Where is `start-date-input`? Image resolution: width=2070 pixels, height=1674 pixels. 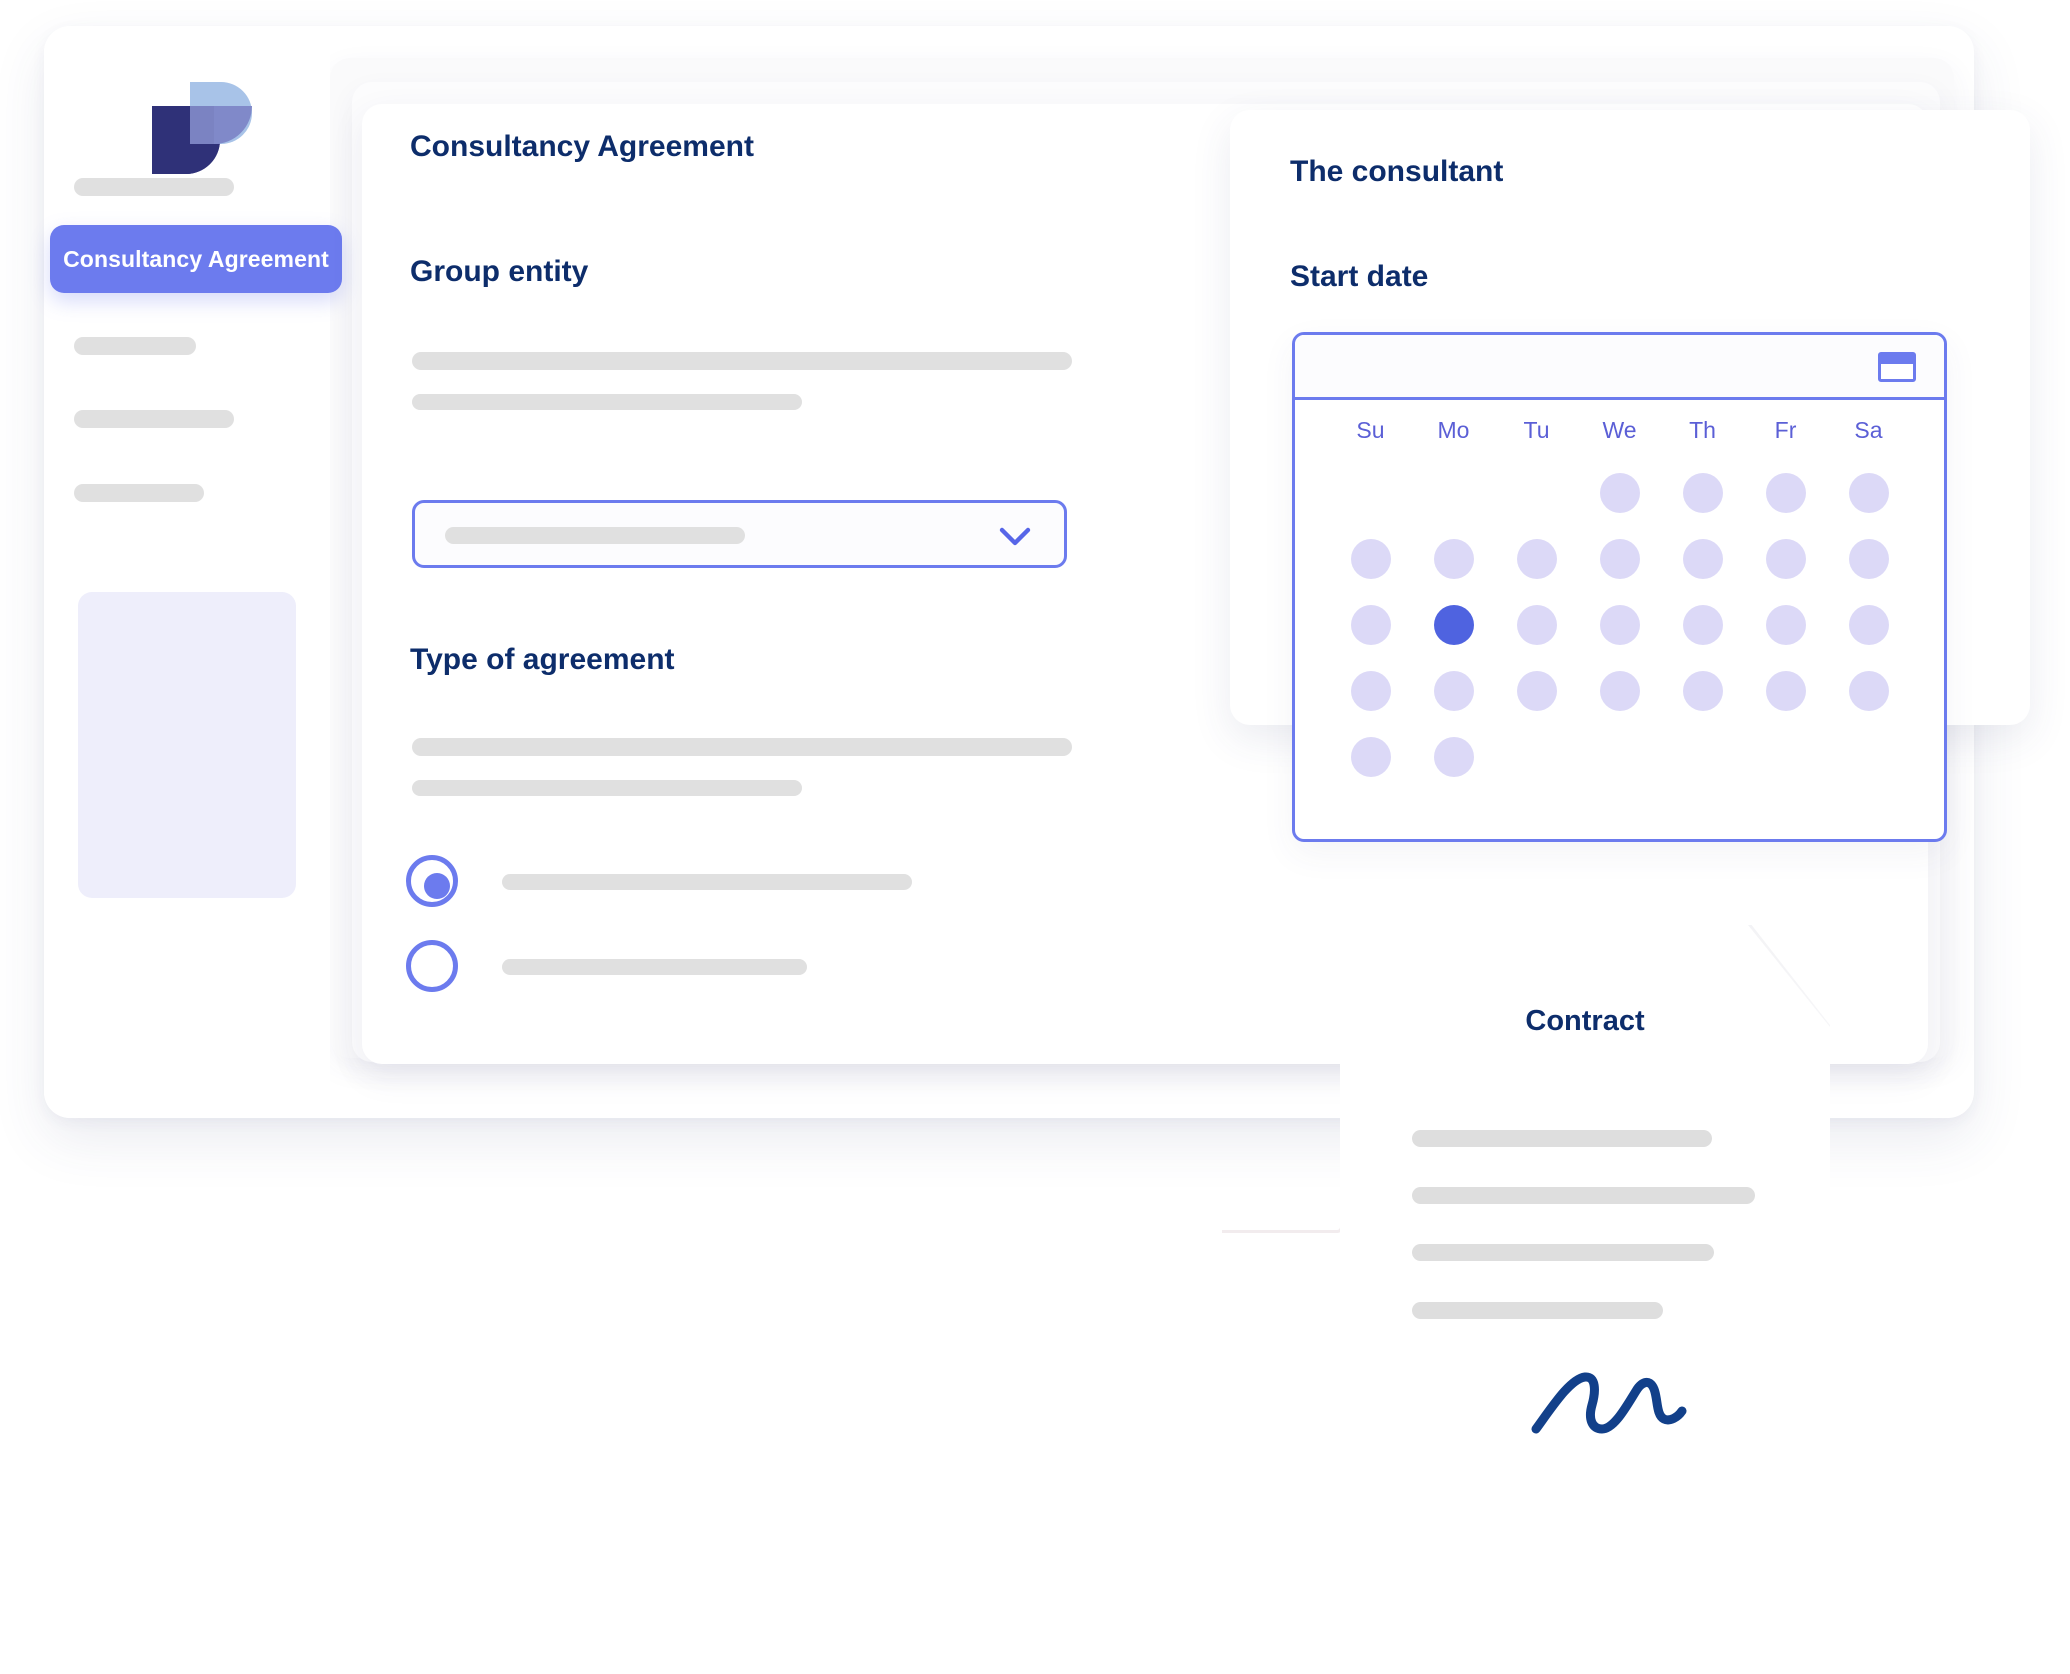 start-date-input is located at coordinates (1619, 367).